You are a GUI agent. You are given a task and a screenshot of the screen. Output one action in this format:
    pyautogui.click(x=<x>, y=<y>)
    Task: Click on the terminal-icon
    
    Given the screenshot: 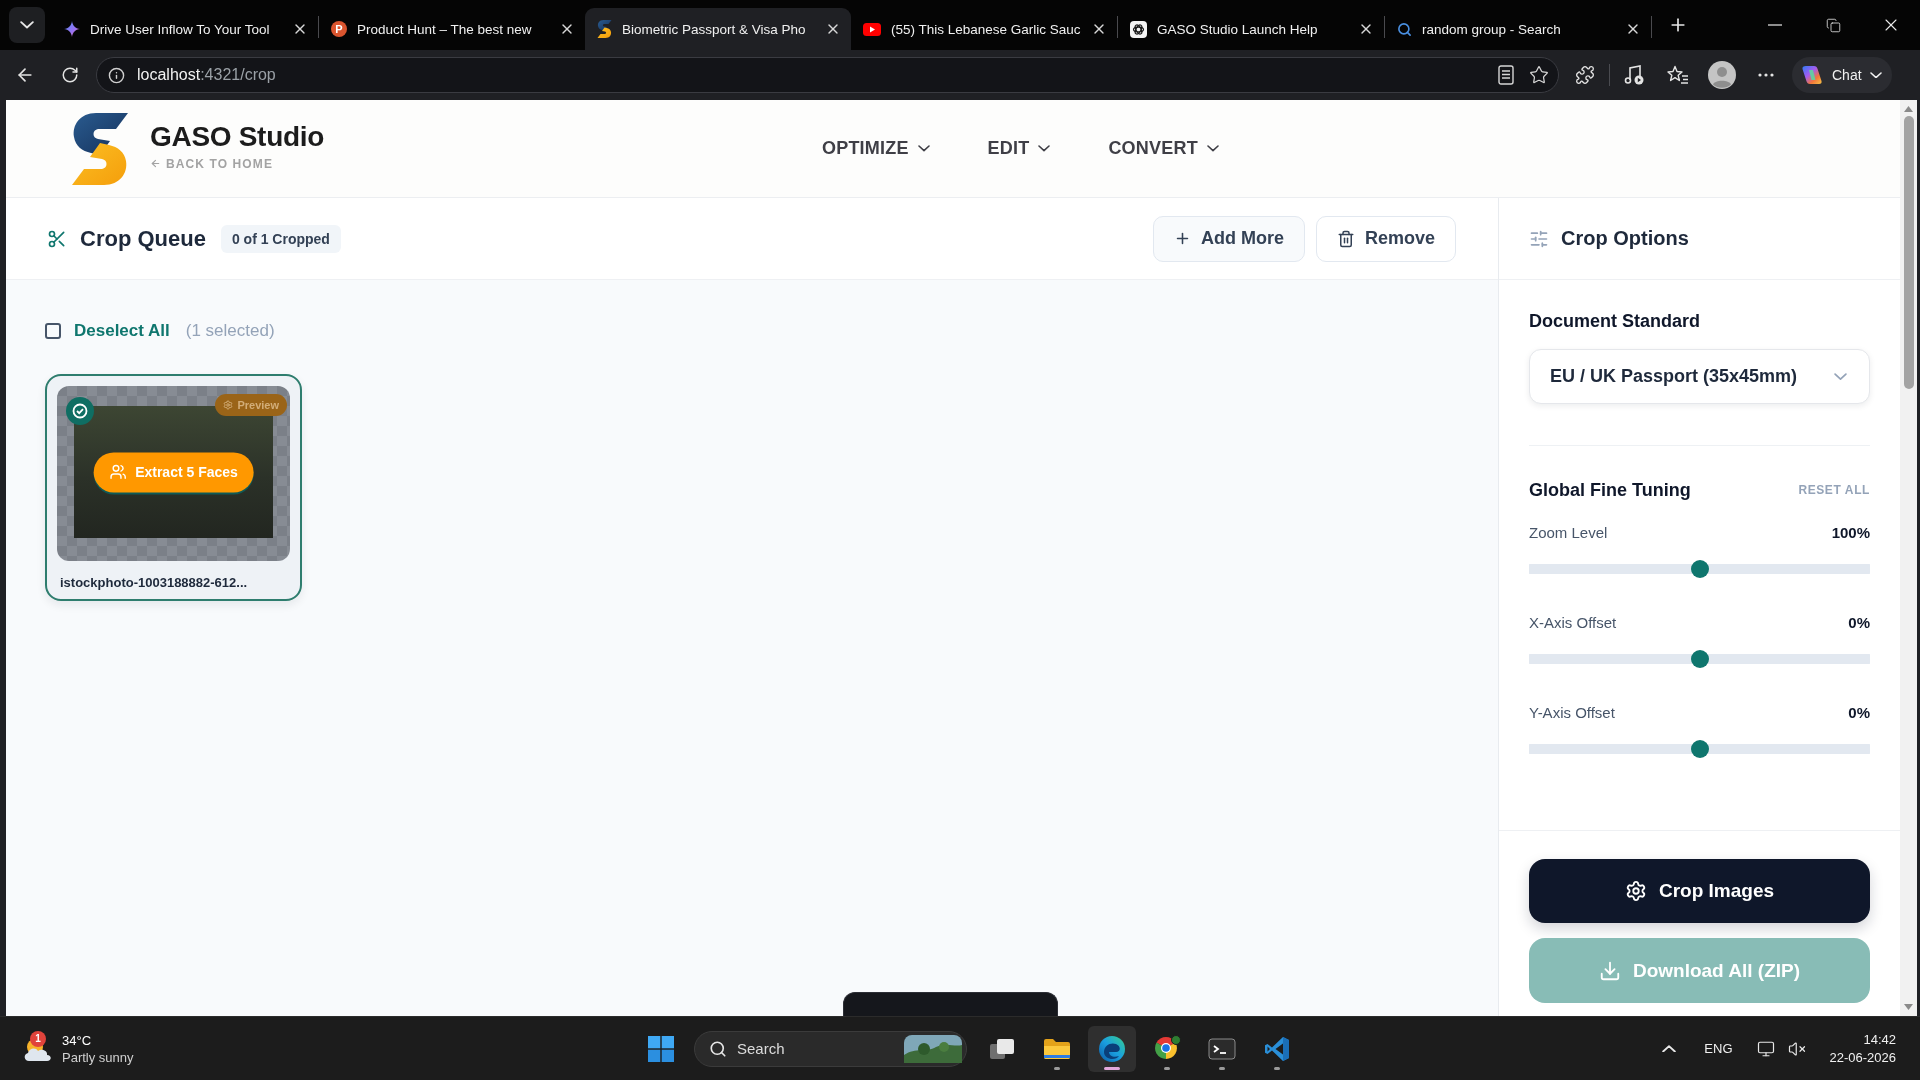 What is the action you would take?
    pyautogui.click(x=1222, y=1048)
    